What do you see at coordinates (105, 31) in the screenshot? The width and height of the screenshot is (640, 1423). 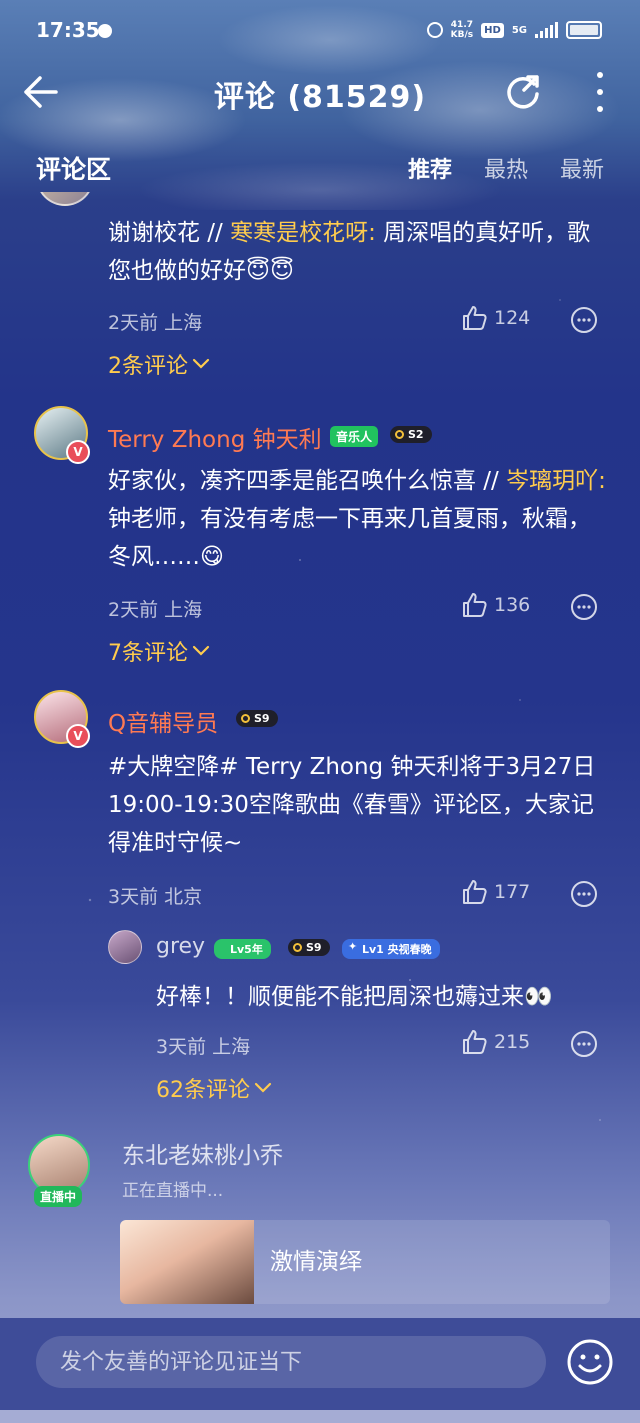 I see `notification-icon` at bounding box center [105, 31].